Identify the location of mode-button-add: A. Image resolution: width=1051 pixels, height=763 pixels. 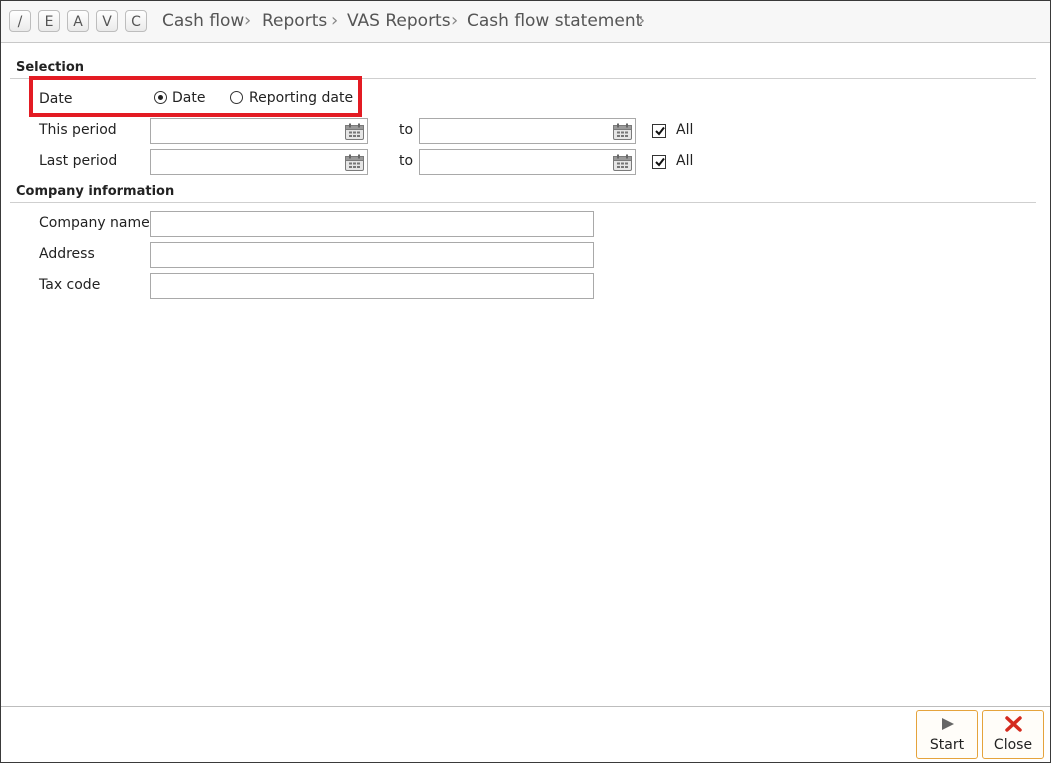
(78, 21).